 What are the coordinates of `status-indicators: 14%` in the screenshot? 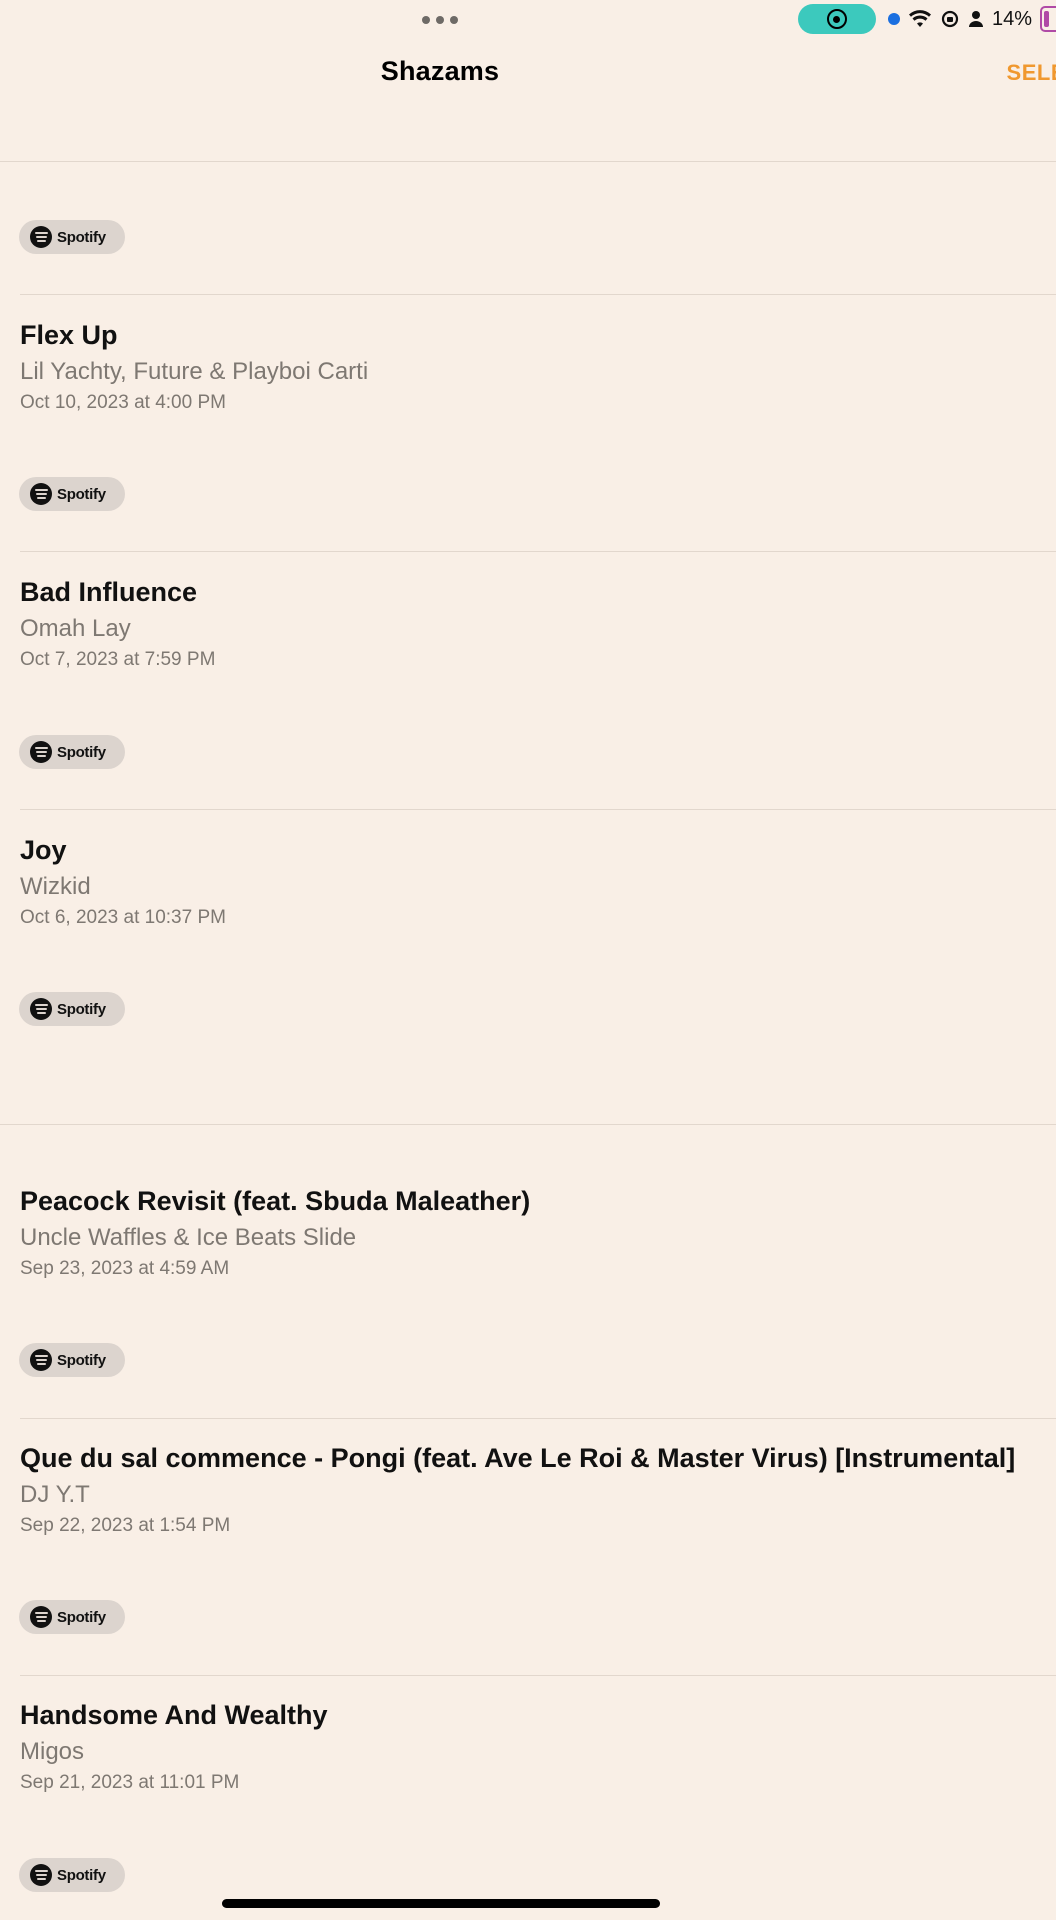 It's located at (926, 19).